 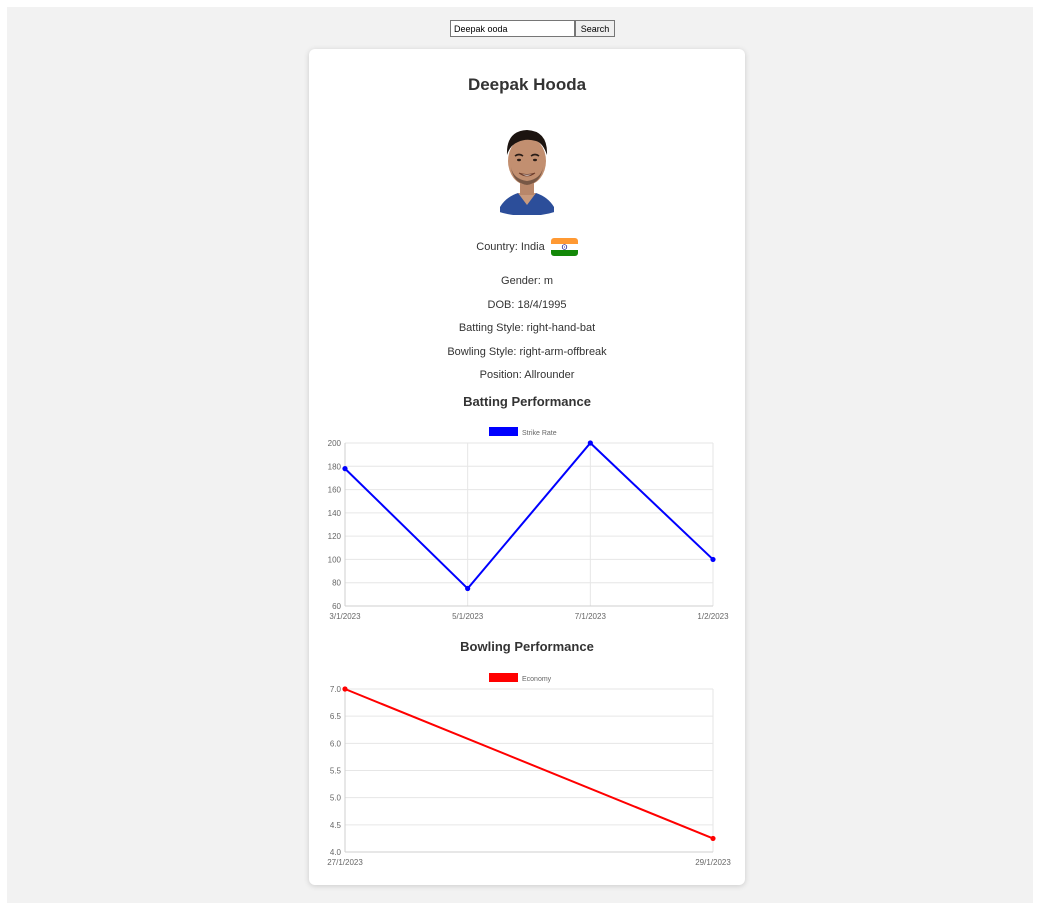 What do you see at coordinates (336, 689) in the screenshot?
I see `y-tick-label: 7.0` at bounding box center [336, 689].